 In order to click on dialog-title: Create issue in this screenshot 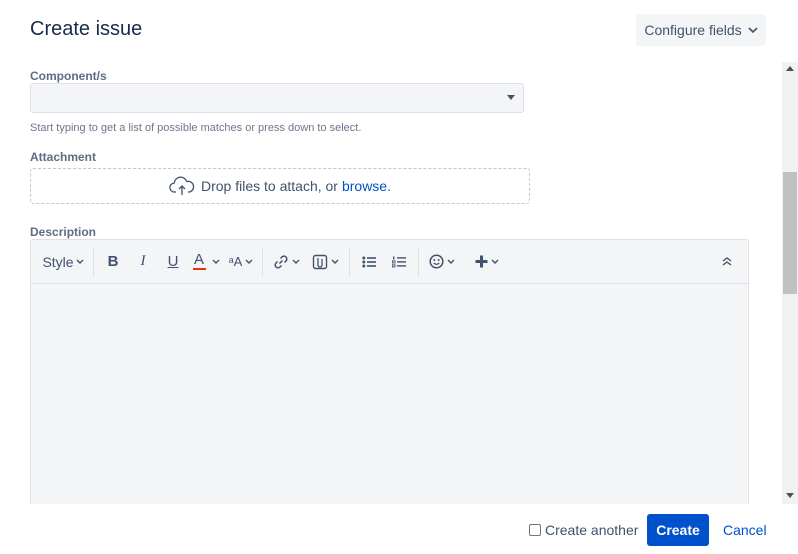, I will do `click(86, 29)`.